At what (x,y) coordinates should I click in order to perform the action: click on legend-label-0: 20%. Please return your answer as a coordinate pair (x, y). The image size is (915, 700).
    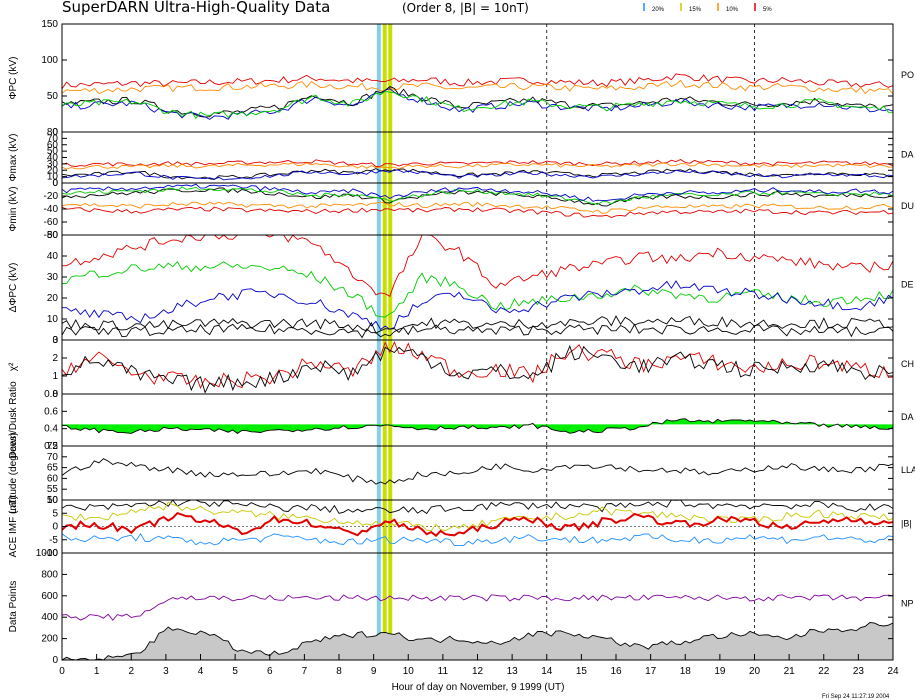
    Looking at the image, I should click on (658, 10).